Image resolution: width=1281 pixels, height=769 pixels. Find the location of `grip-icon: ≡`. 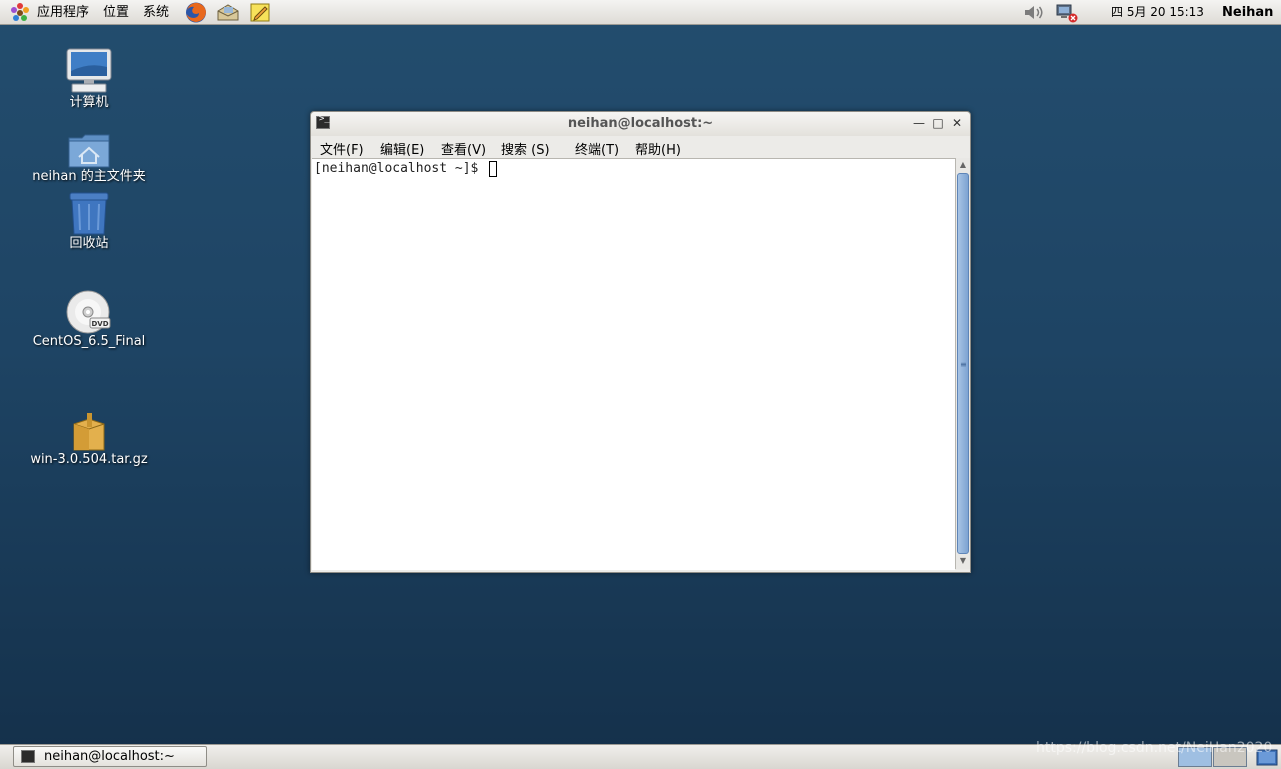

grip-icon: ≡ is located at coordinates (963, 364).